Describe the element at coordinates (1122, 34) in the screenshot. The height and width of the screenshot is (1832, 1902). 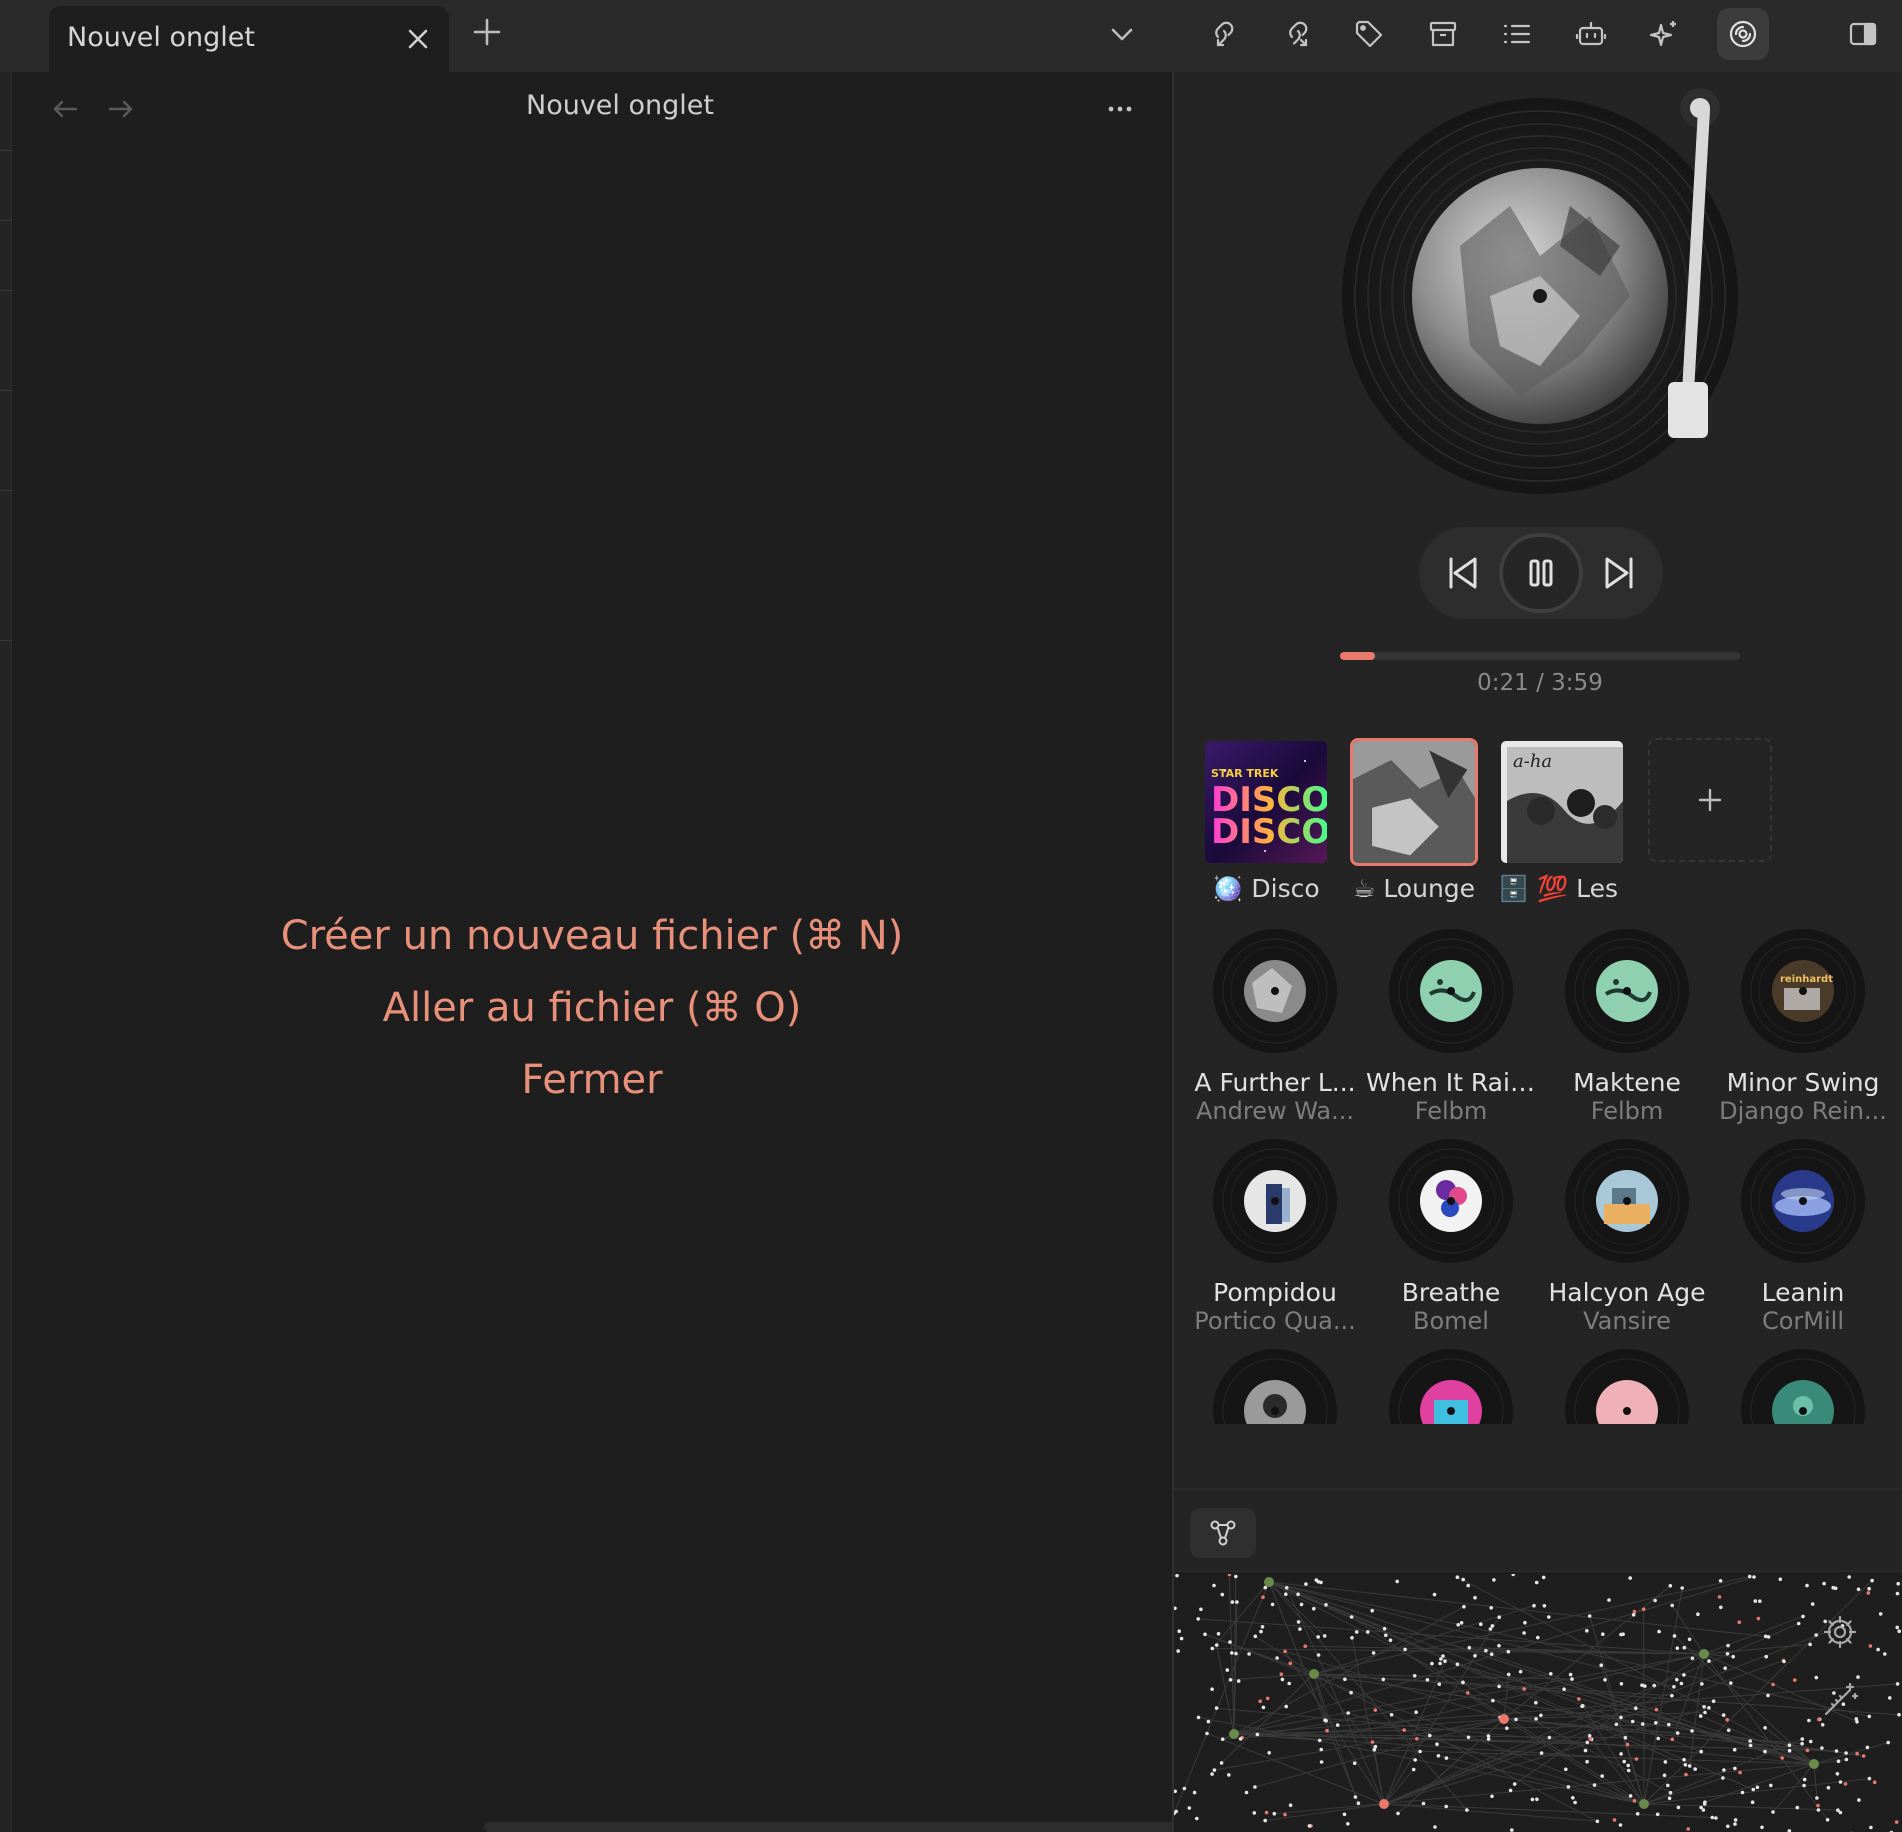
I see `chevron-down-icon` at that location.